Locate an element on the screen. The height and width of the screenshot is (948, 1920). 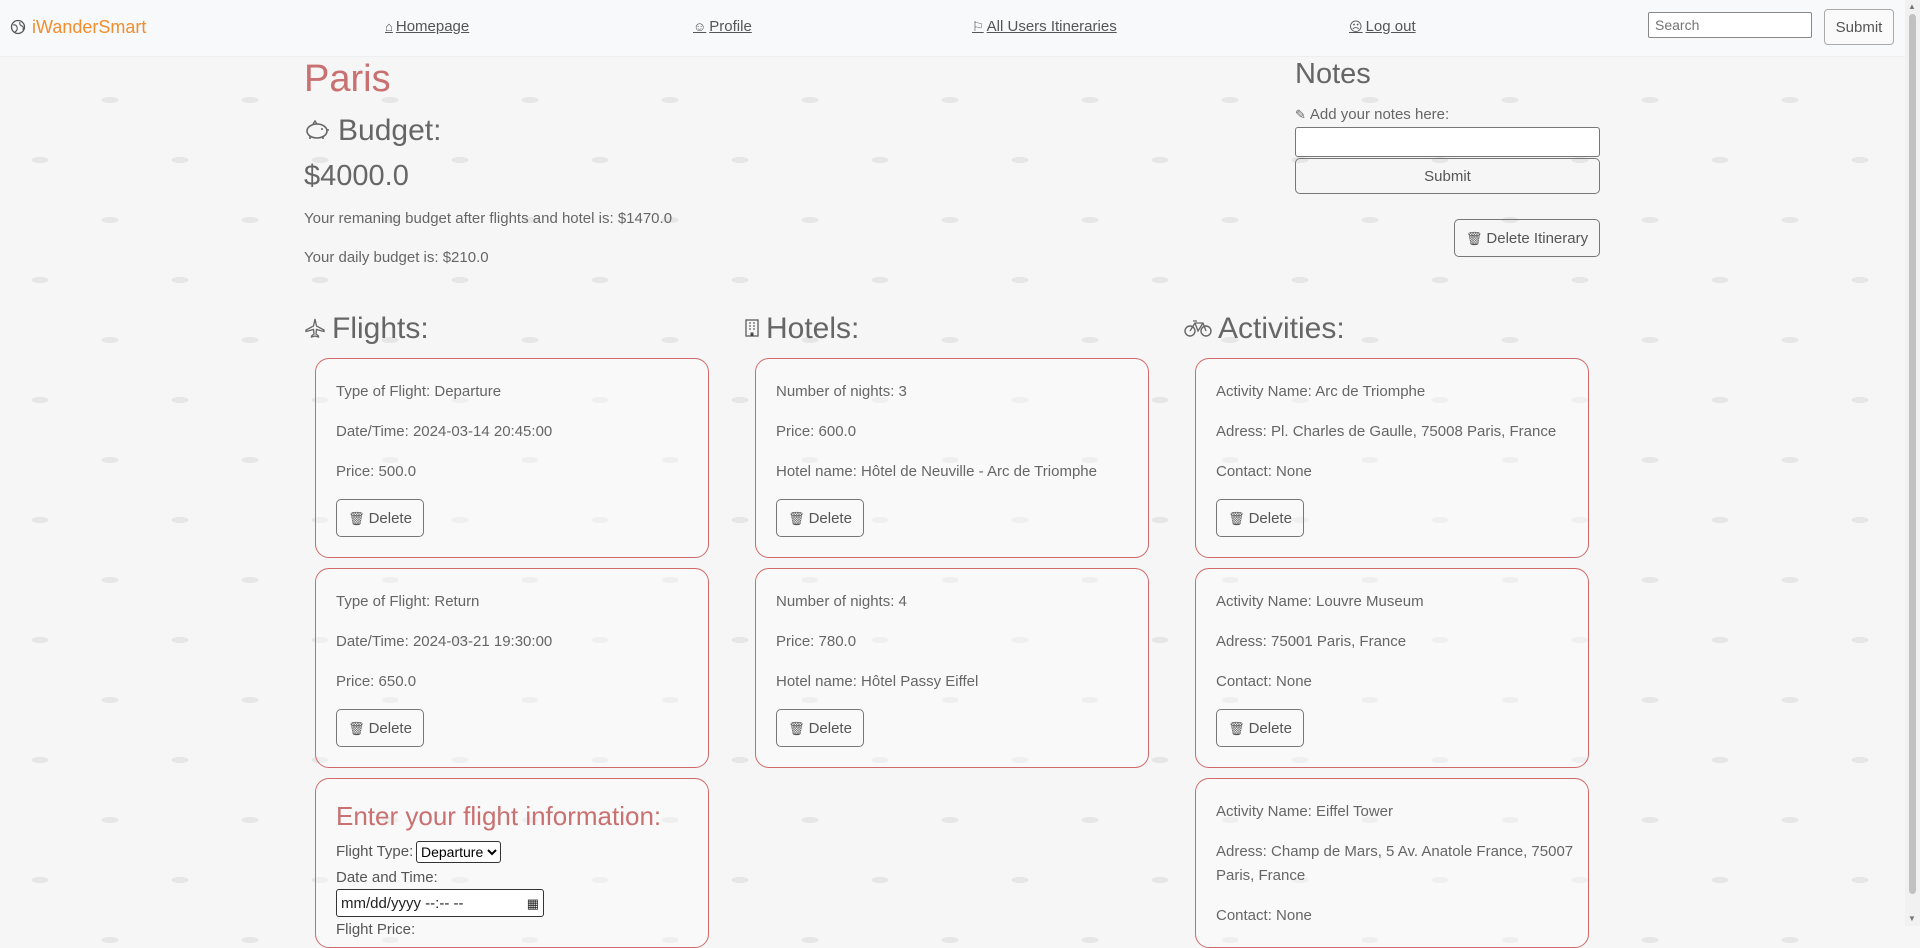
activity-address: Adress: 75001 Paris, France is located at coordinates (1311, 641).